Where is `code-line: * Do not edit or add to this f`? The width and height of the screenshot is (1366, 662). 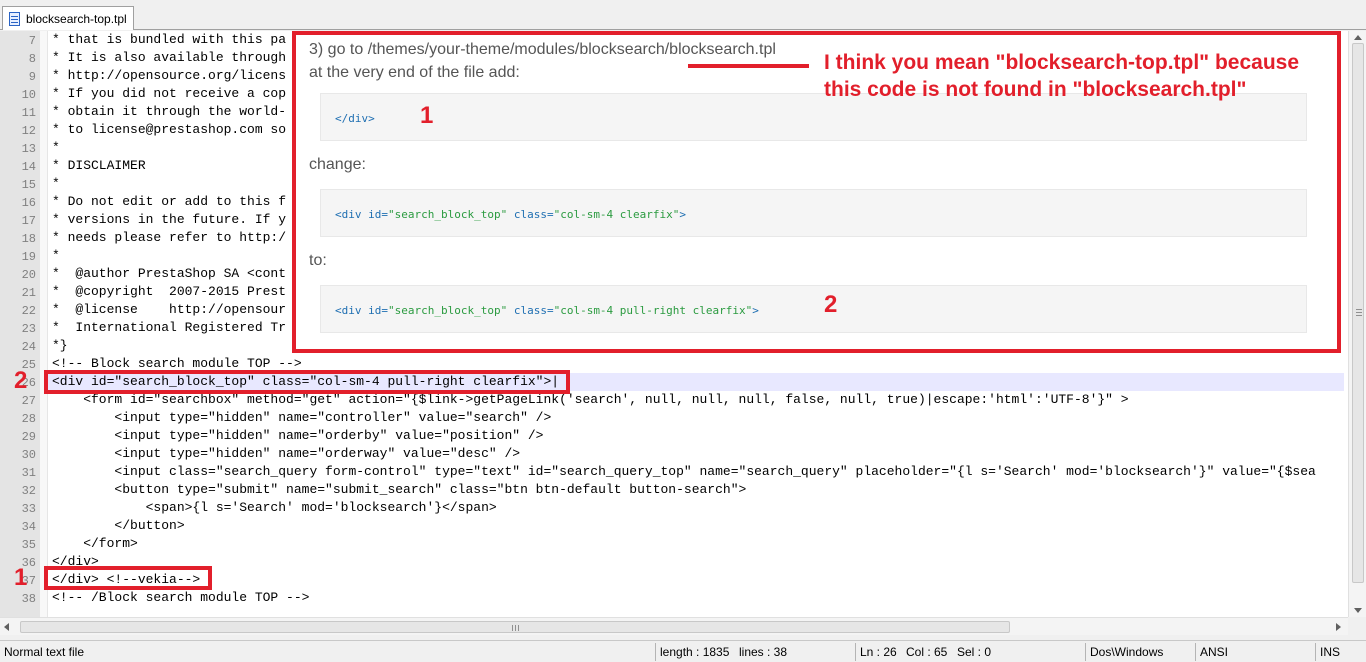
code-line: * Do not edit or add to this f is located at coordinates (169, 201).